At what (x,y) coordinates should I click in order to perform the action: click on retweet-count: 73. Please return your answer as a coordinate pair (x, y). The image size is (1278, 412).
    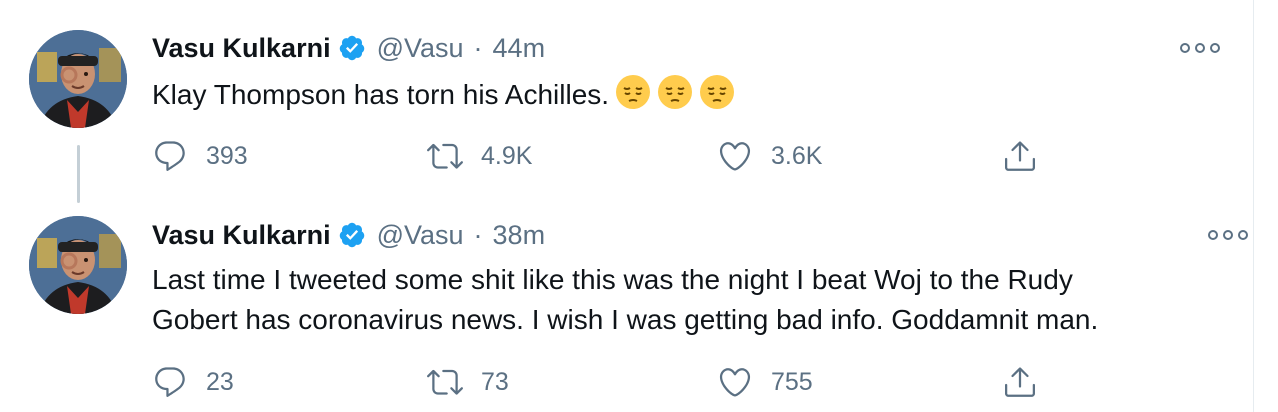
    Looking at the image, I should click on (495, 381).